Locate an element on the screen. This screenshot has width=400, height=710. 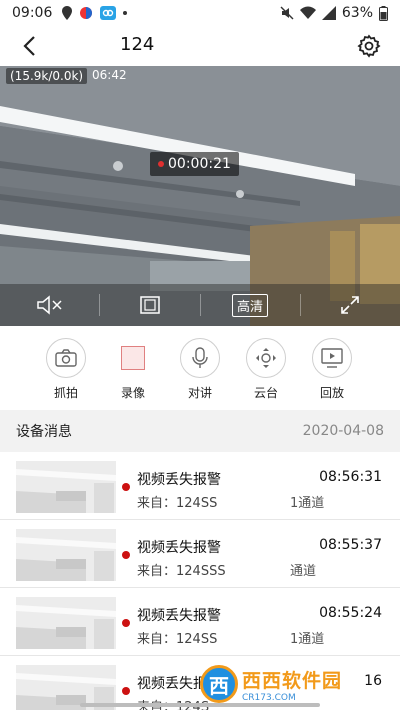
notification-dot is located at coordinates (125, 13).